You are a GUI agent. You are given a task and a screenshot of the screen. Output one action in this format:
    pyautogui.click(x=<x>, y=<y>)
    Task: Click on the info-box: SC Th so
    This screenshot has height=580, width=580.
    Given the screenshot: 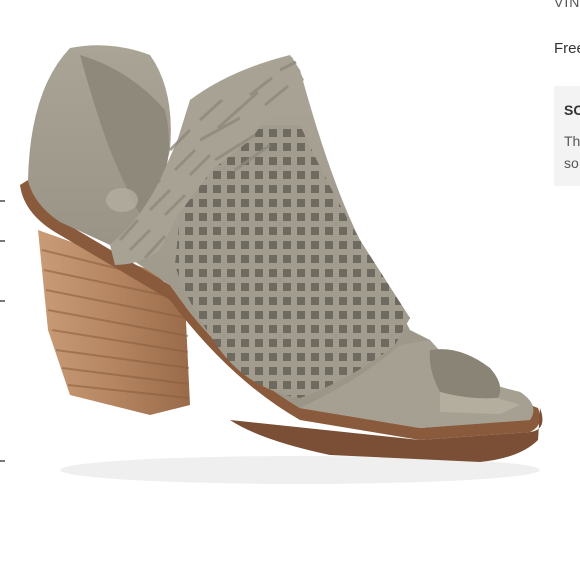 What is the action you would take?
    pyautogui.click(x=567, y=136)
    